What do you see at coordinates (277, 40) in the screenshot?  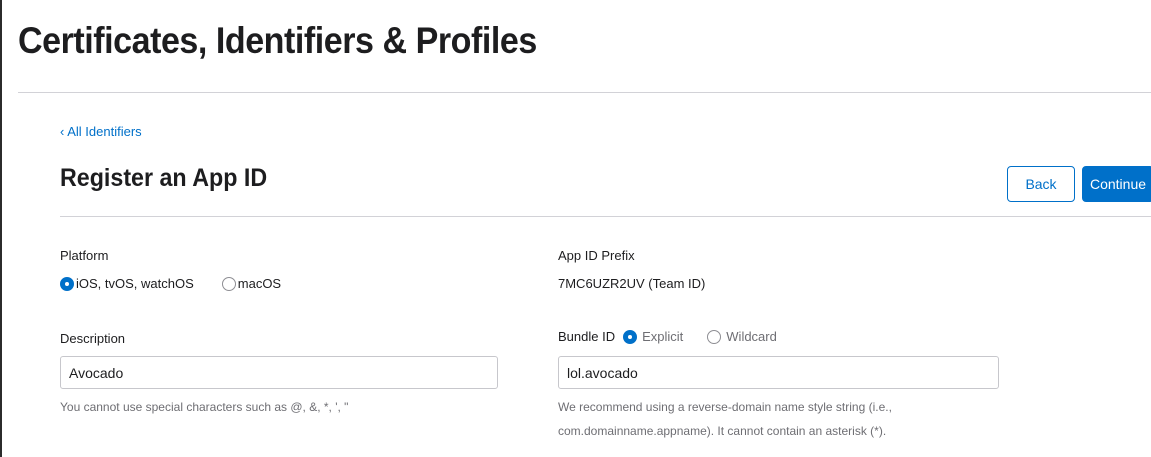 I see `page-header-title: Certificates, Identifiers & Profiles` at bounding box center [277, 40].